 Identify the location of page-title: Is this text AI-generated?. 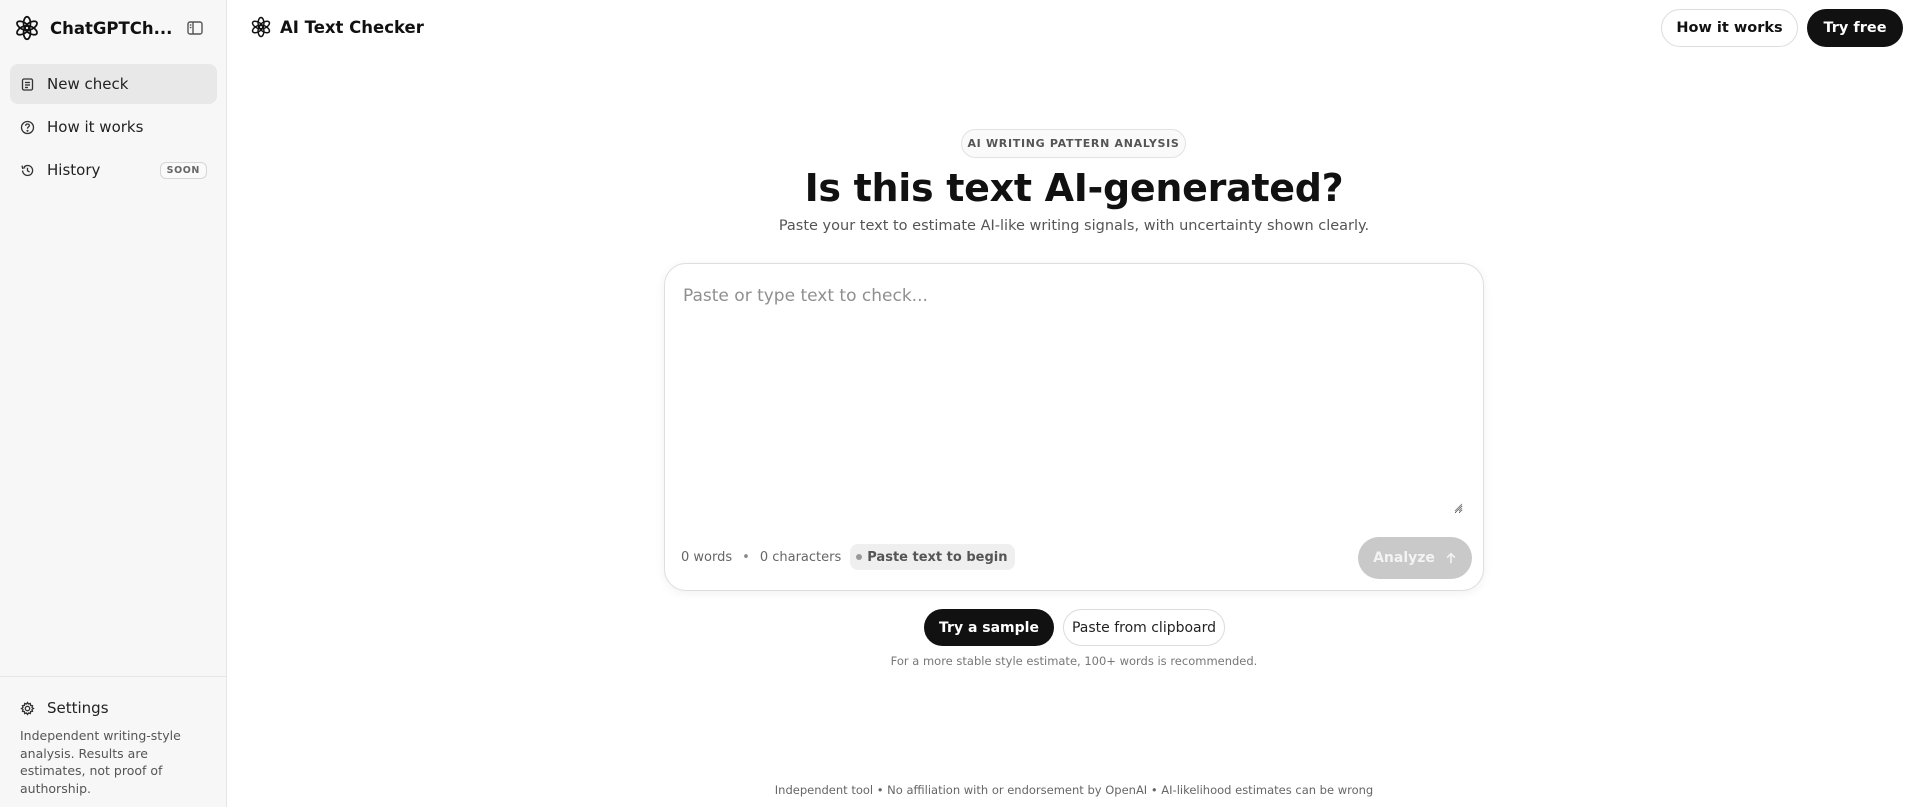
(1074, 188).